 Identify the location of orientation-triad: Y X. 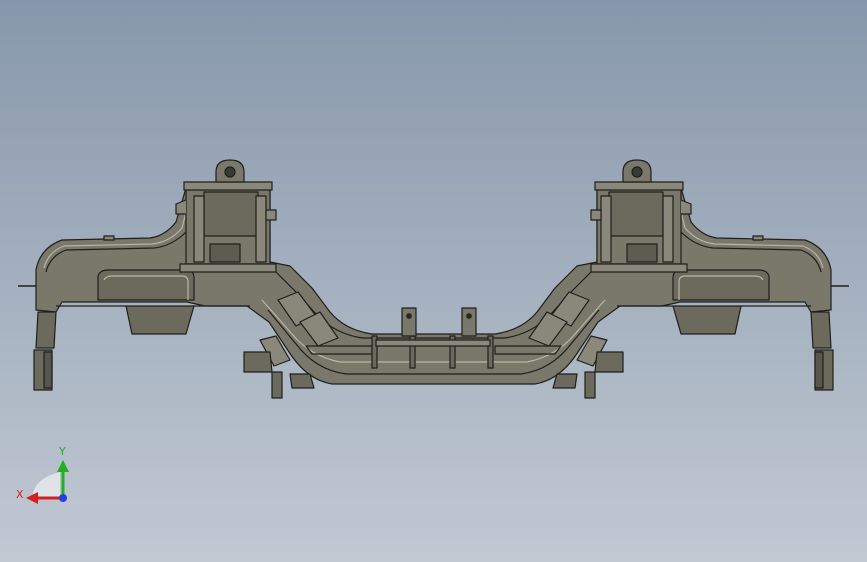
(42, 474).